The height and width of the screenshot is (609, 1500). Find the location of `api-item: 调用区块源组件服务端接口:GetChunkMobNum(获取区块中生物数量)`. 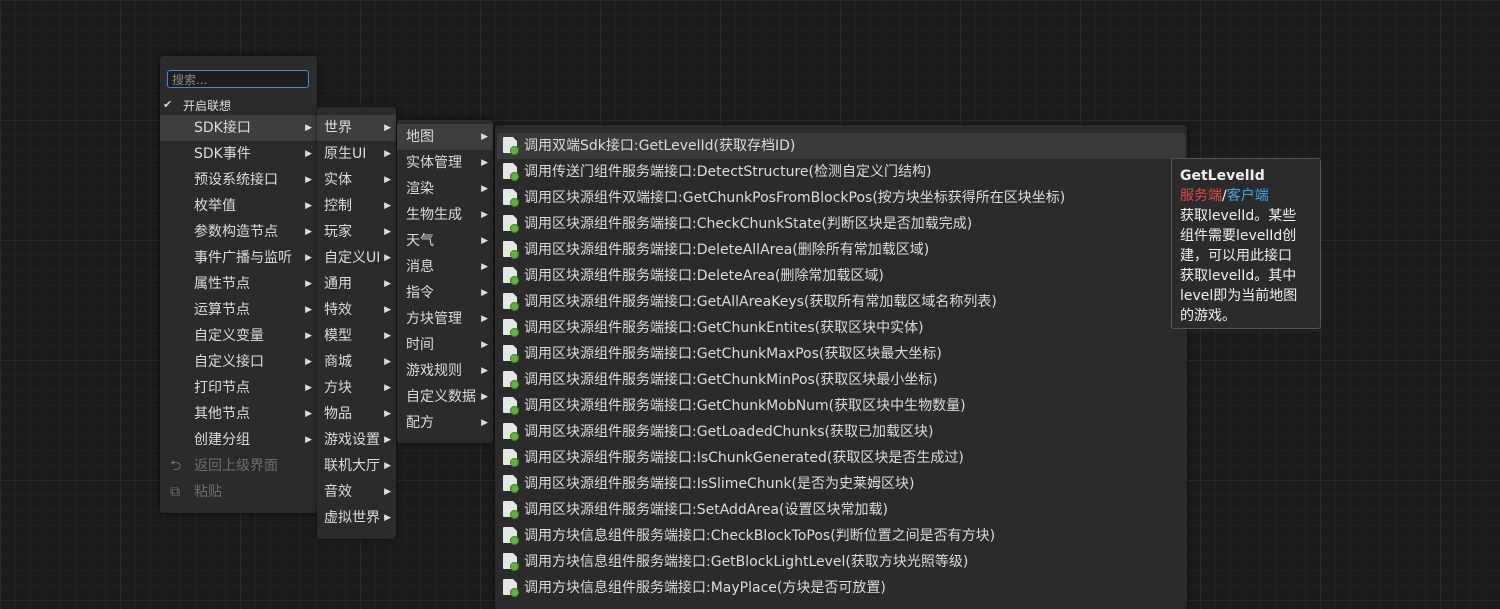

api-item: 调用区块源组件服务端接口:GetChunkMobNum(获取区块中生物数量) is located at coordinates (734, 406).